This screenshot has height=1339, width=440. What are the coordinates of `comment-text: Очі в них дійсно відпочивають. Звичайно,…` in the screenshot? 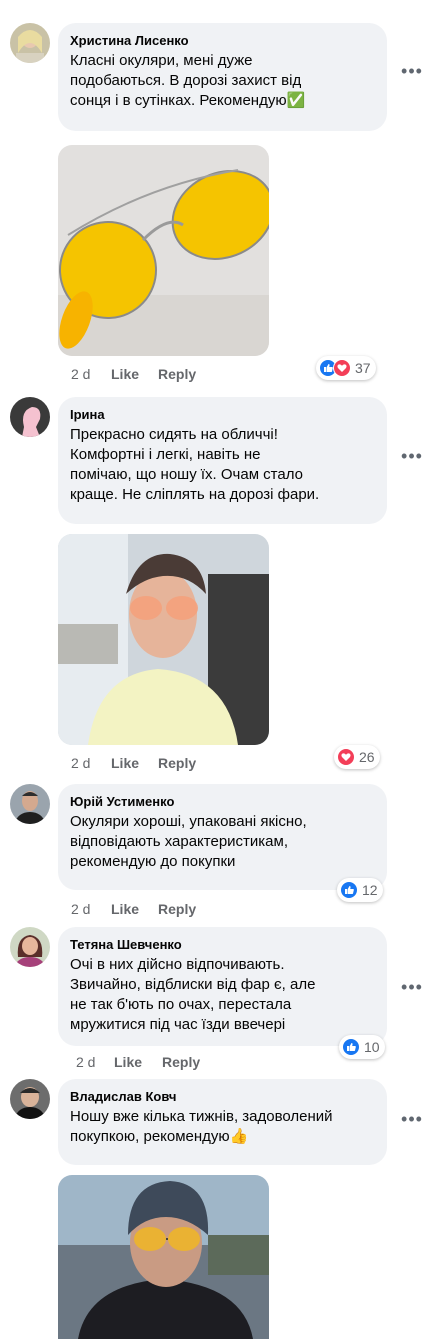 It's located at (193, 994).